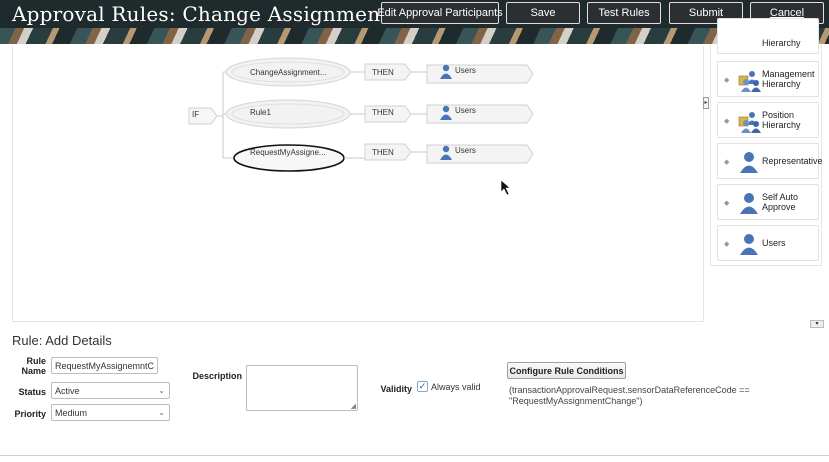 The width and height of the screenshot is (829, 462). I want to click on action-1-label: Users, so click(465, 70).